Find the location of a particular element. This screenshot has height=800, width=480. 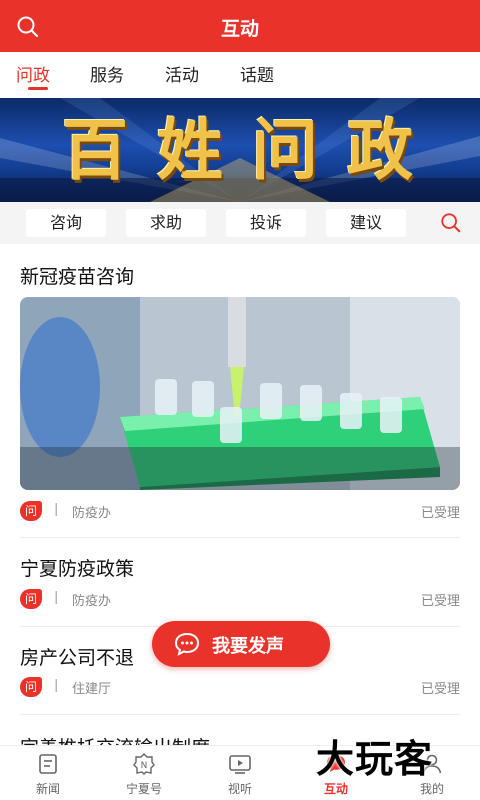

bottom-tab-video: 视听 is located at coordinates (240, 774).